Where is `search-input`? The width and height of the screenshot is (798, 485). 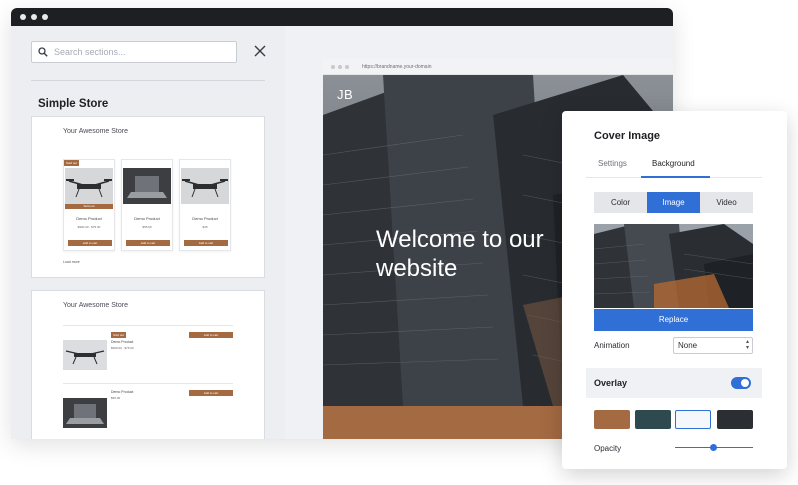
search-input is located at coordinates (139, 52).